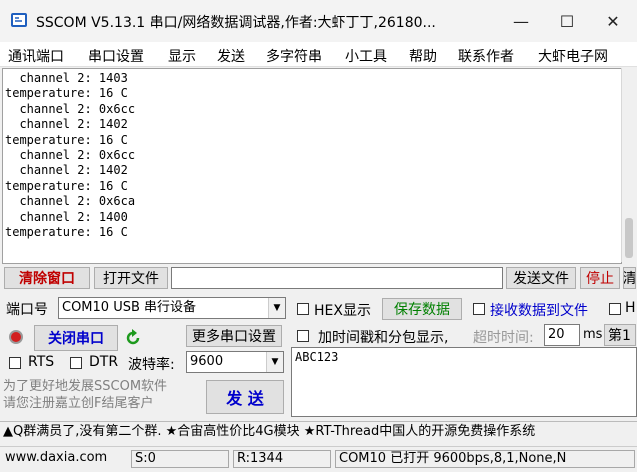 The width and height of the screenshot is (637, 472). What do you see at coordinates (129, 307) in the screenshot?
I see `port-select-value: COM10 USB 串行设备` at bounding box center [129, 307].